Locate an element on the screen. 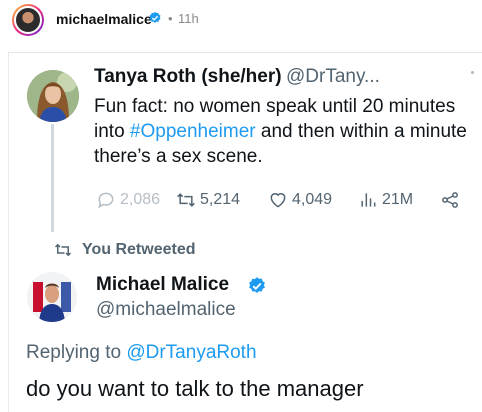 The width and height of the screenshot is (482, 412). replying-to-prefix: Replying to is located at coordinates (76, 352).